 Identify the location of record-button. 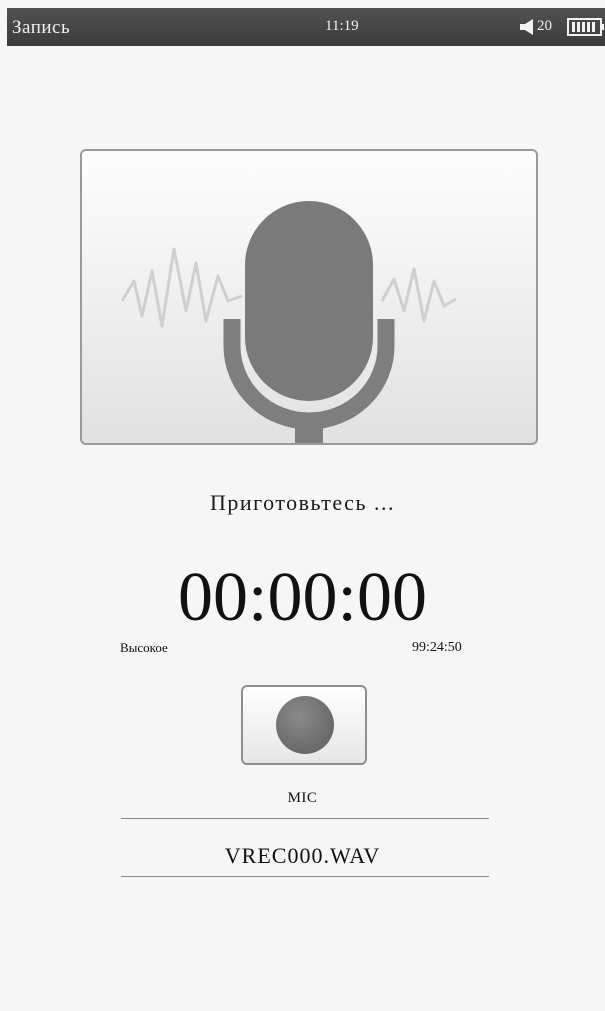
(304, 725).